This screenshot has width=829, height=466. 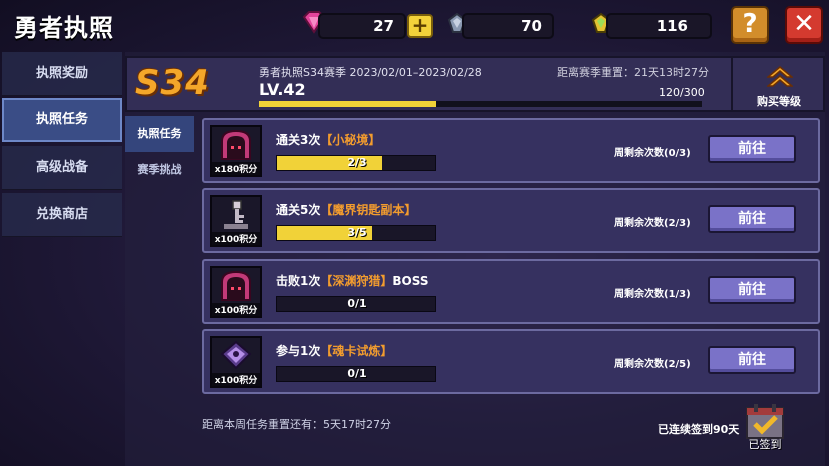 I want to click on weekly-remaining: 周剩余次数(1/3), so click(x=652, y=294).